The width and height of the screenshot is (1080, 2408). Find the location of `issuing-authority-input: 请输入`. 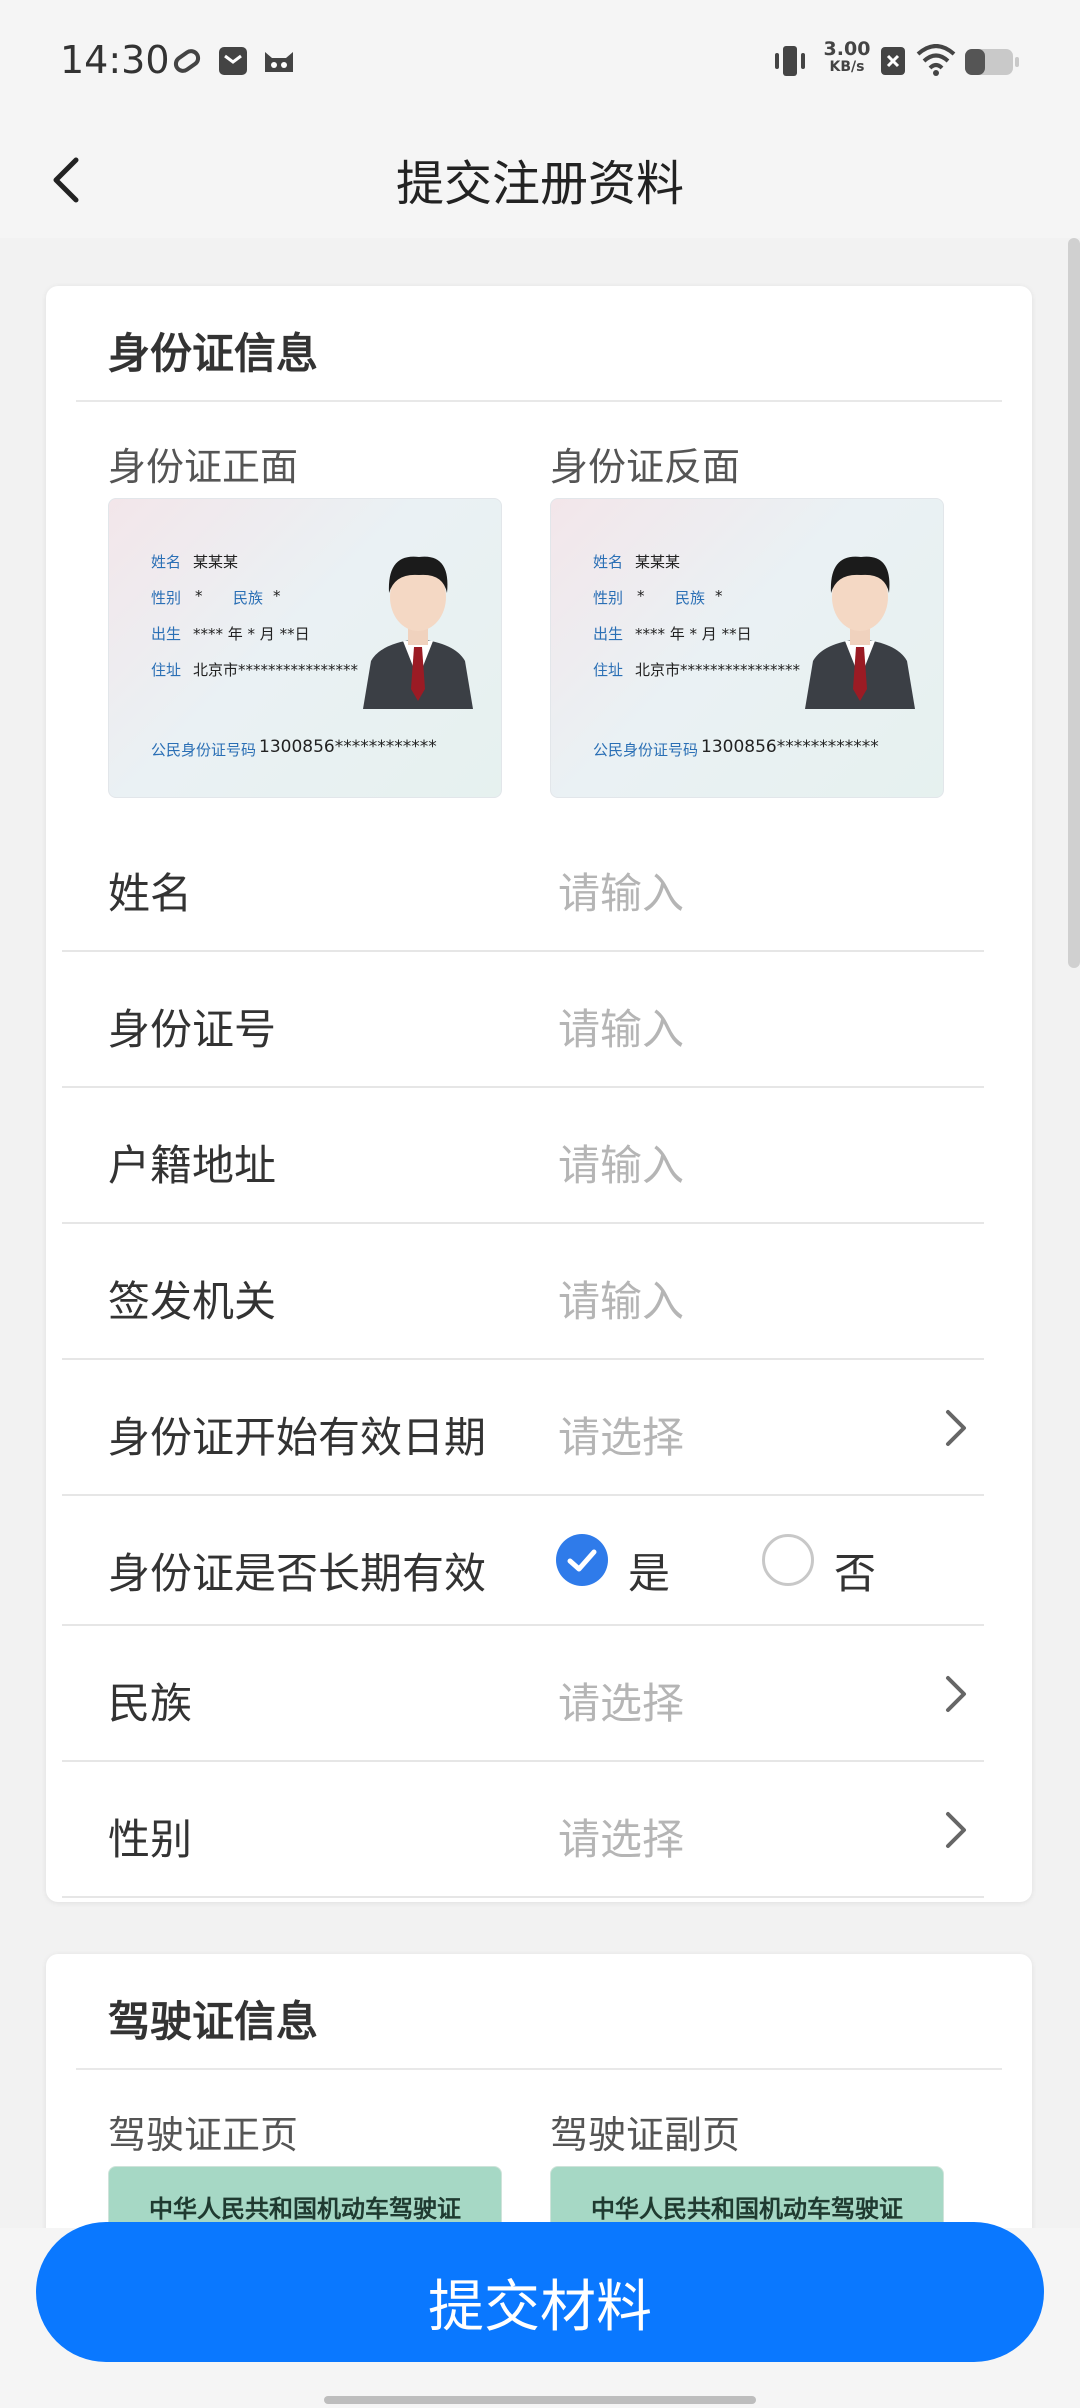

issuing-authority-input: 请输入 is located at coordinates (621, 1298).